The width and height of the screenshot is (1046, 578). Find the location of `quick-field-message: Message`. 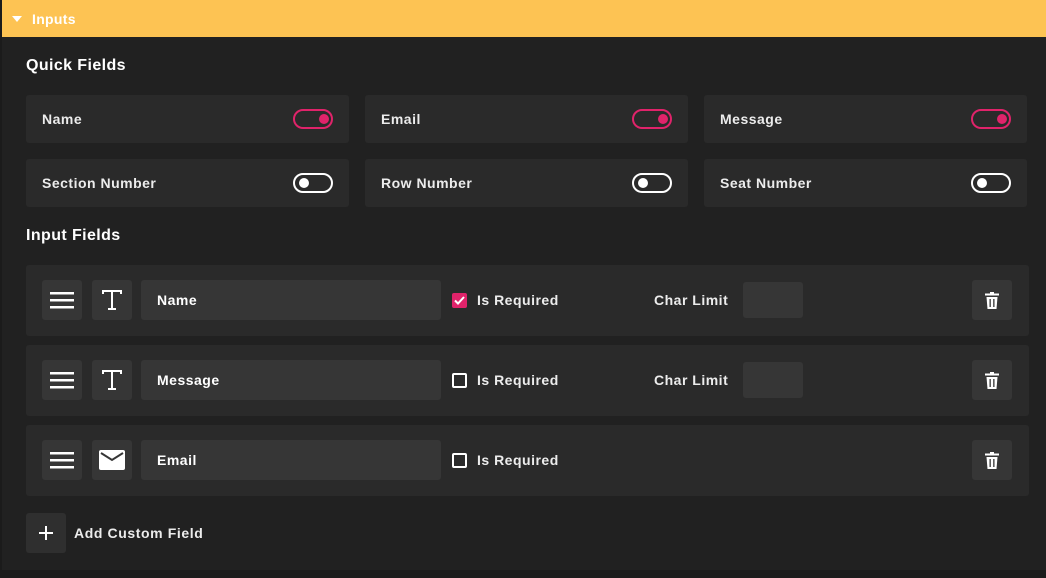

quick-field-message: Message is located at coordinates (865, 119).